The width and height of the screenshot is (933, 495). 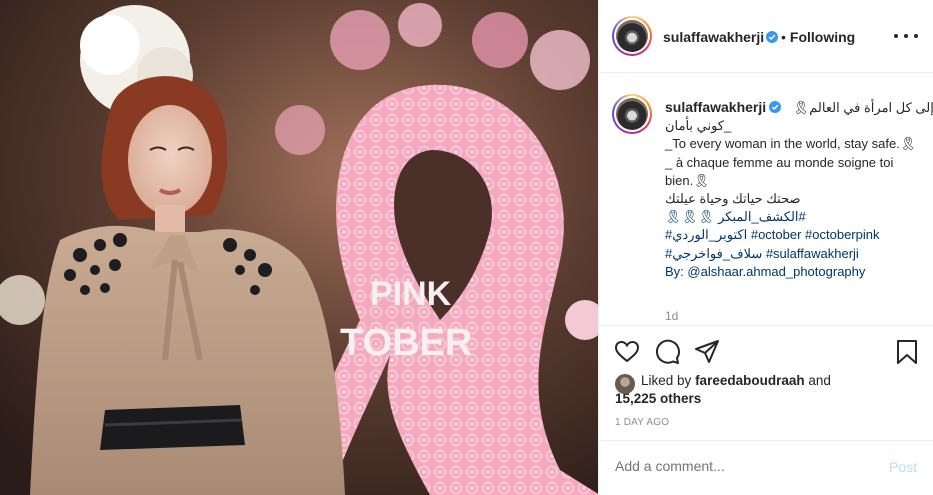 I want to click on like-button, so click(x=627, y=352).